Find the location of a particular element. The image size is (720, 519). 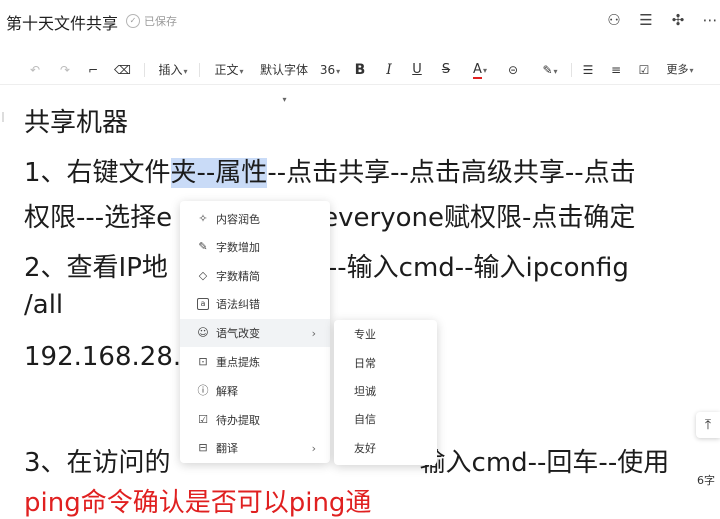

menu-item-todo: ☑ 待办提取 is located at coordinates (255, 420).